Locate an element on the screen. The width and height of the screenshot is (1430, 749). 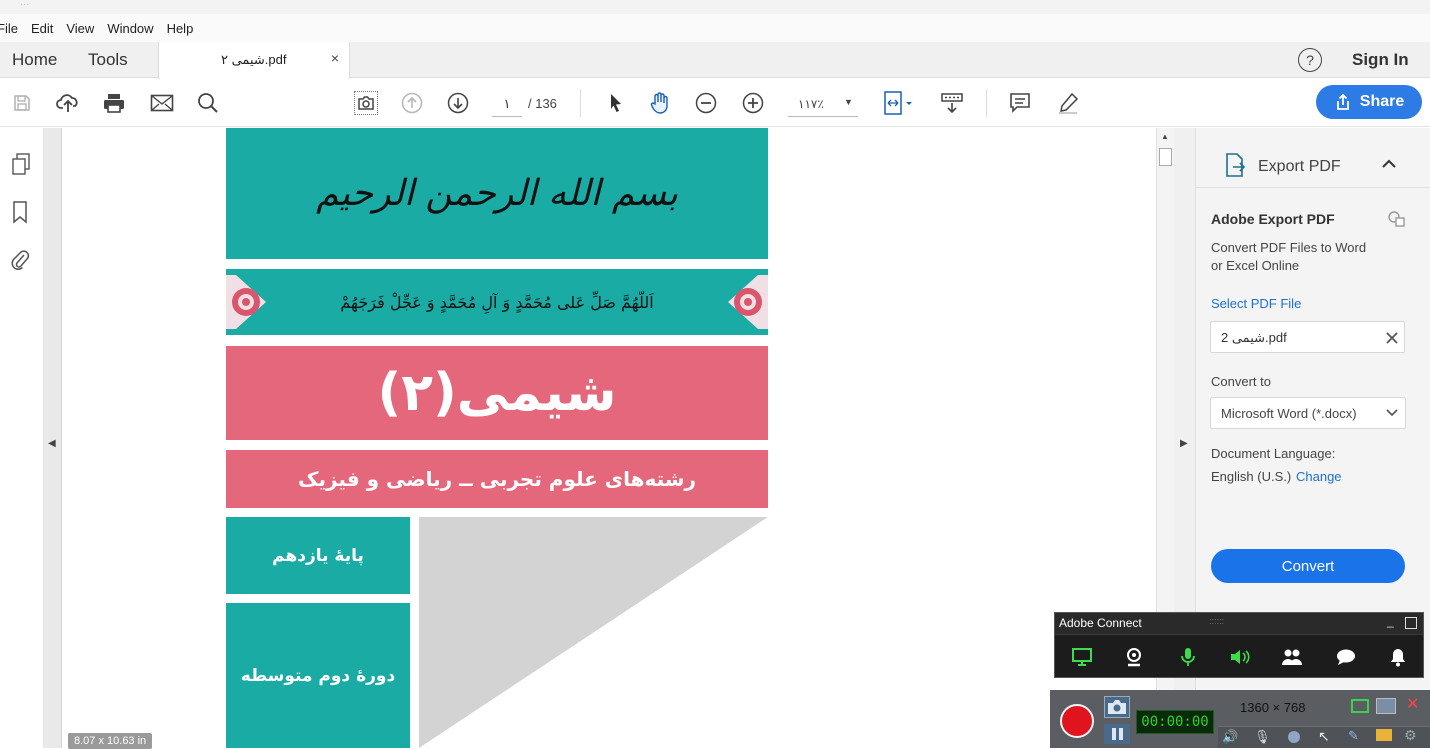
cursor-arrow-icon is located at coordinates (616, 103).